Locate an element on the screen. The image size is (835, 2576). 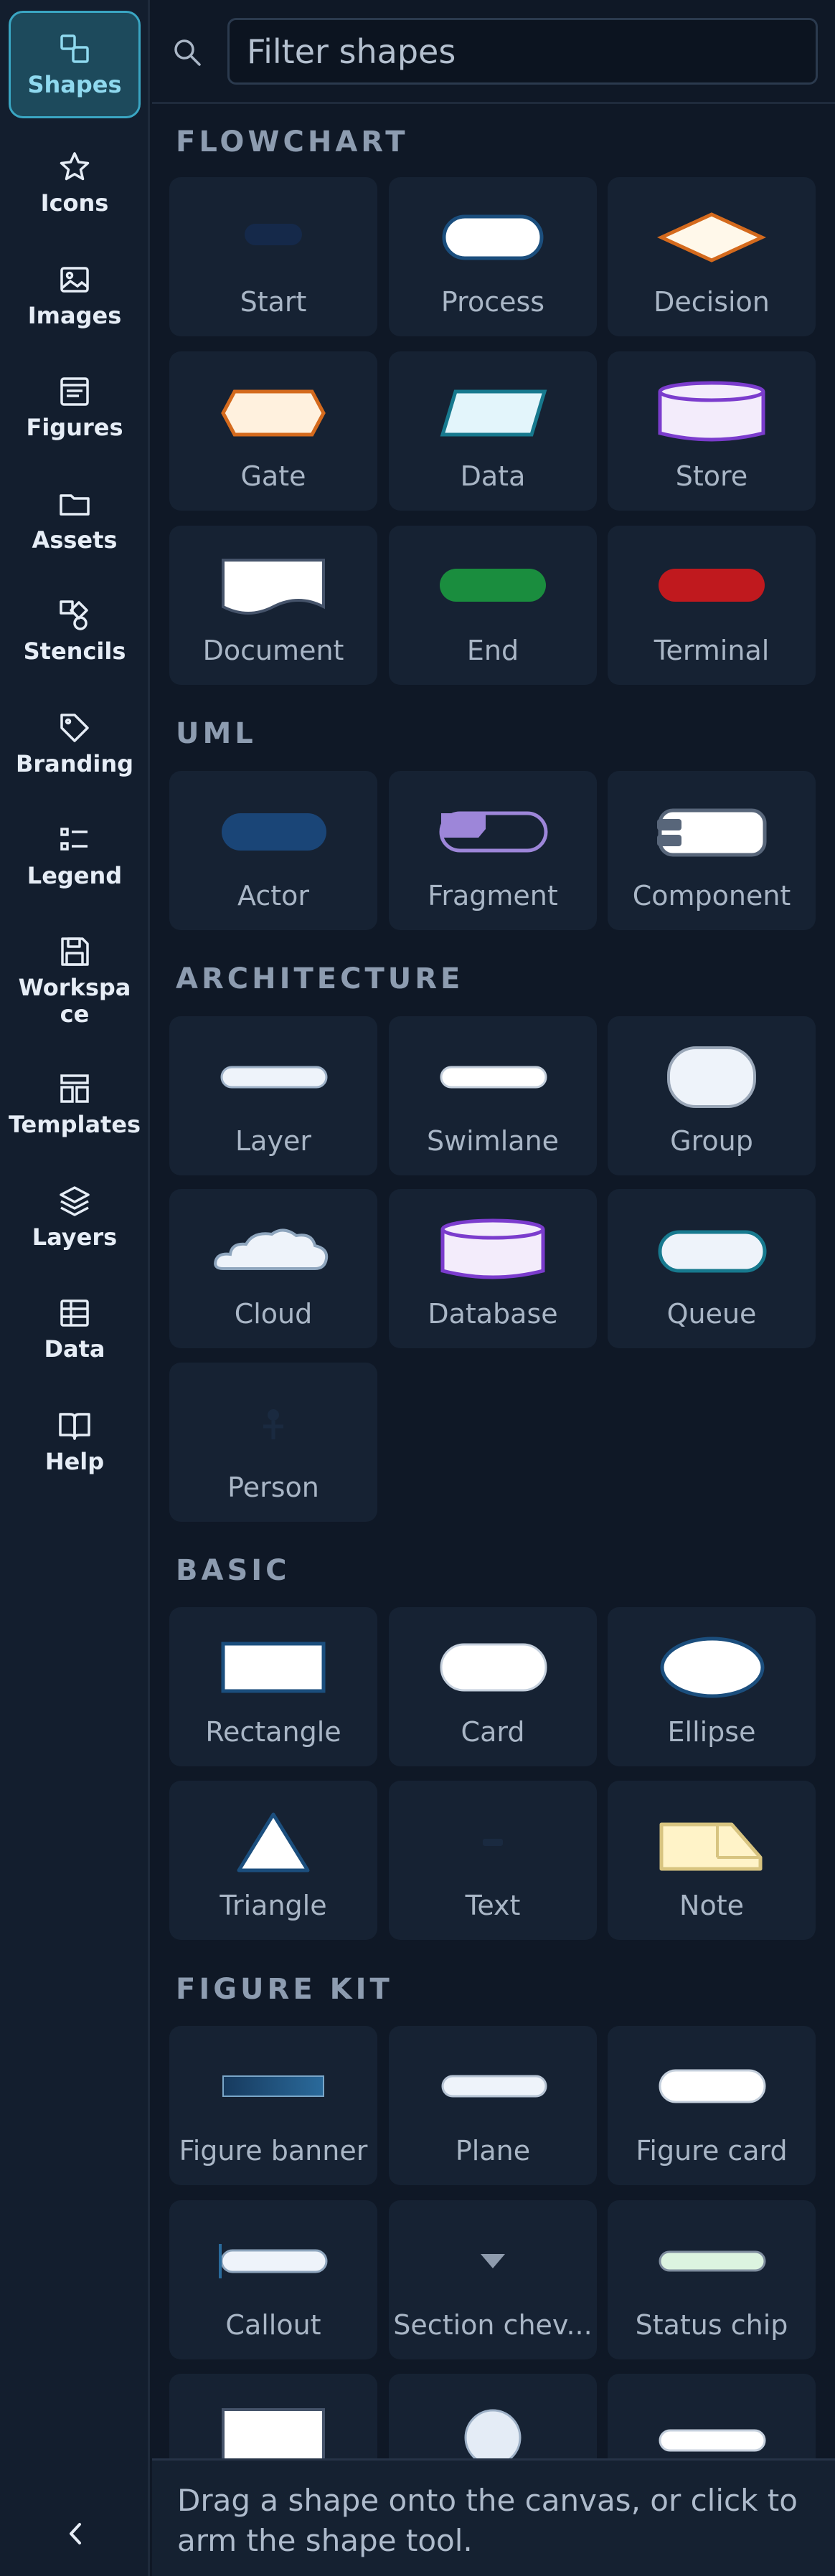
figure-card-shape-icon is located at coordinates (712, 2086).